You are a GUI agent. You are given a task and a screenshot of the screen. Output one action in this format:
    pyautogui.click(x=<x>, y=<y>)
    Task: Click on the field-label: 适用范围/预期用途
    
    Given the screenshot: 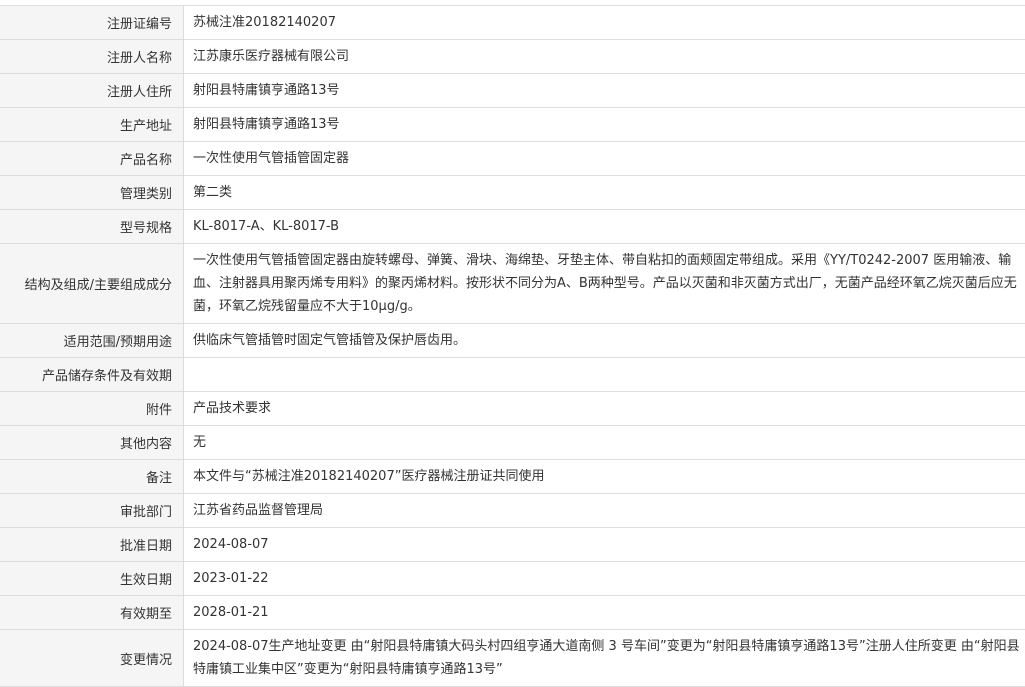 What is the action you would take?
    pyautogui.click(x=92, y=340)
    